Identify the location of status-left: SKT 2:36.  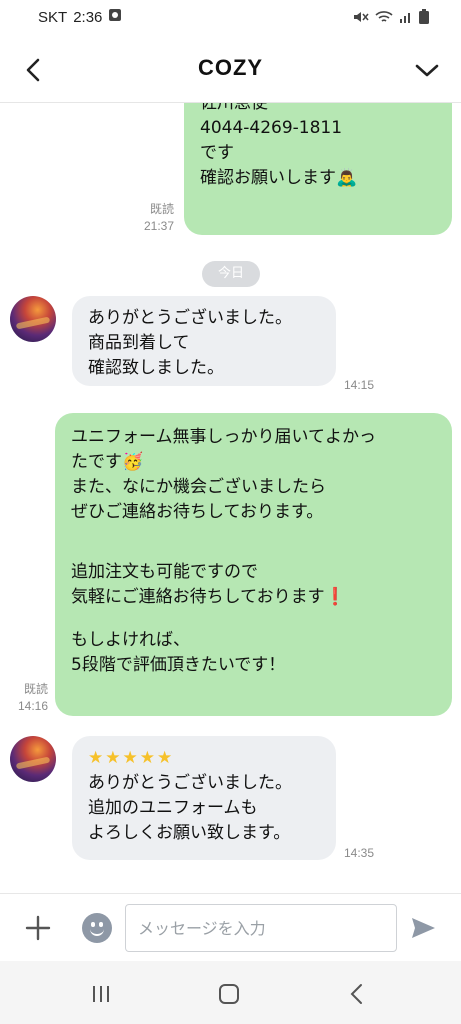
(80, 17).